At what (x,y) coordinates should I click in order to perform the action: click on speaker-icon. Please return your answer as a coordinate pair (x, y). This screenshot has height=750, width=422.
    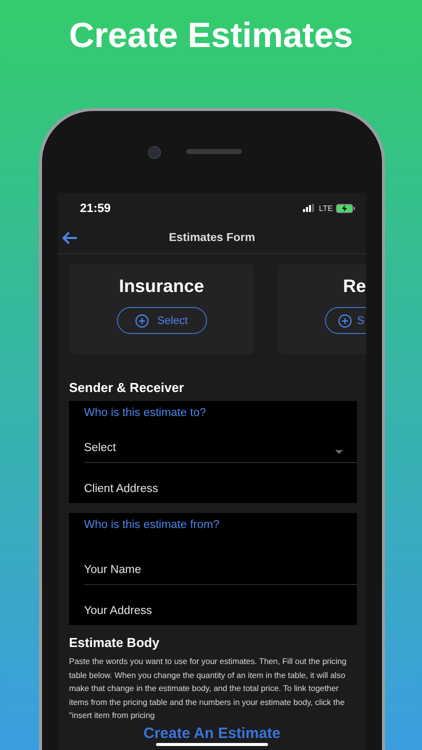
    Looking at the image, I should click on (214, 151).